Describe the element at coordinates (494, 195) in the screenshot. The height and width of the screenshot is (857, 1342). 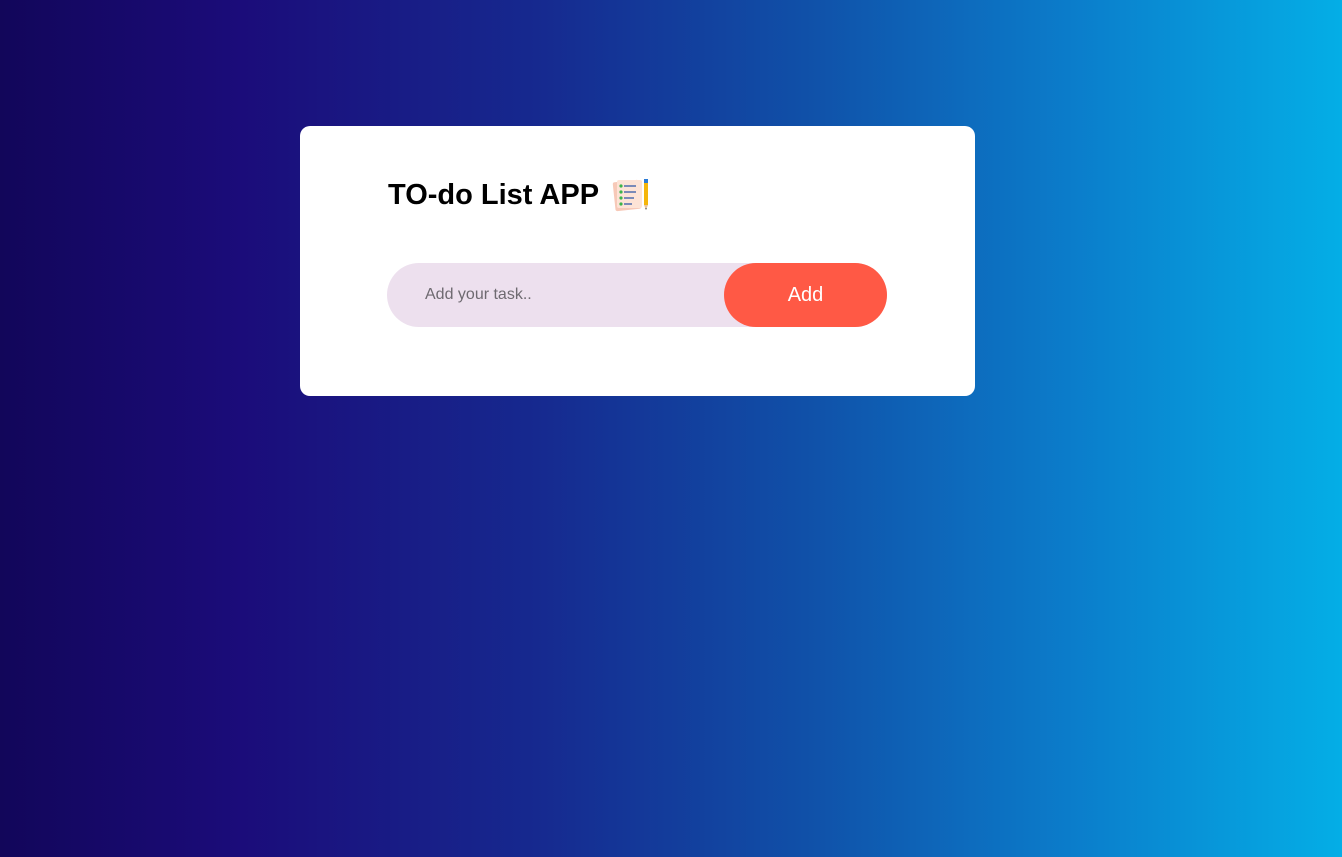
I see `app-title: TO-do List APP` at that location.